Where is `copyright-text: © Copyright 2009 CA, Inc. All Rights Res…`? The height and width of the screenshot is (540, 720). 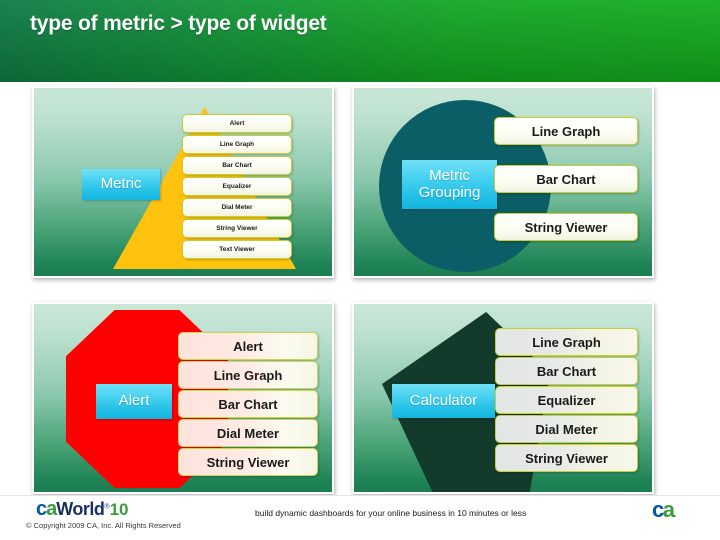 copyright-text: © Copyright 2009 CA, Inc. All Rights Res… is located at coordinates (103, 525).